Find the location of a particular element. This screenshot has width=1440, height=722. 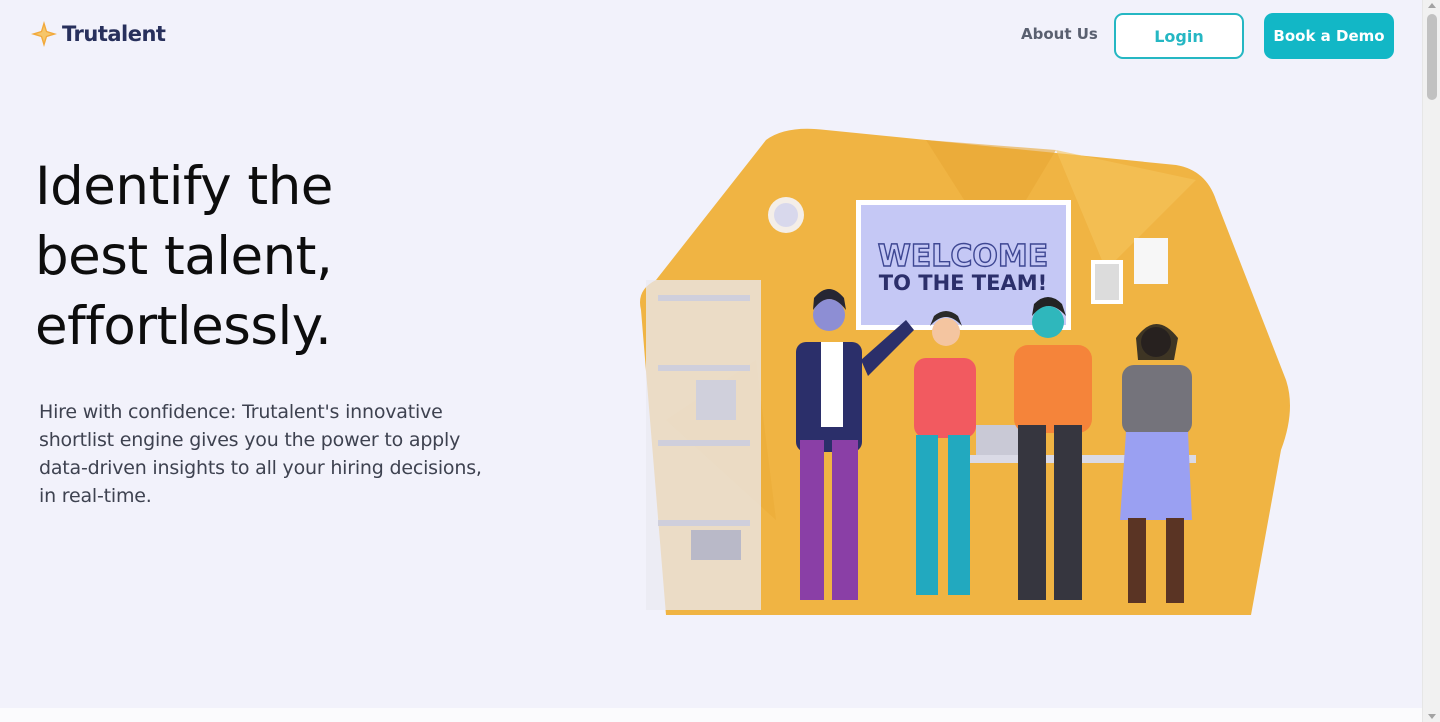

banner-line-2: TO THE TEAM! is located at coordinates (963, 283).